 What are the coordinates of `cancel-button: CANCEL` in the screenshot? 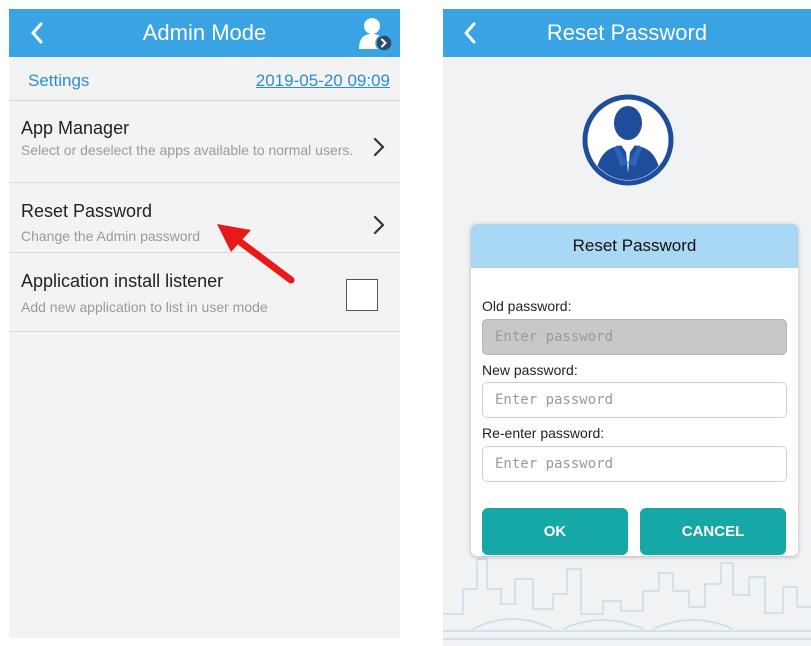 It's located at (713, 531).